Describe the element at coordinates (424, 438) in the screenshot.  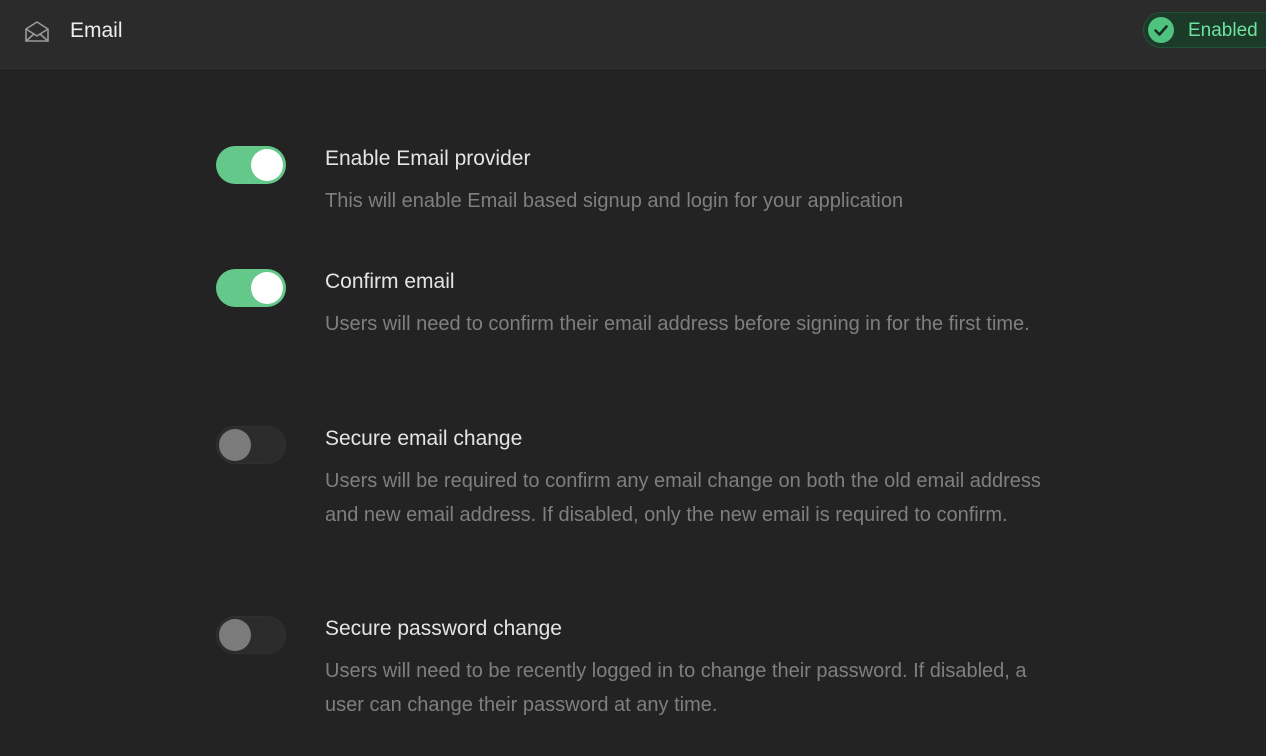
I see `setting-title: Secure email change` at that location.